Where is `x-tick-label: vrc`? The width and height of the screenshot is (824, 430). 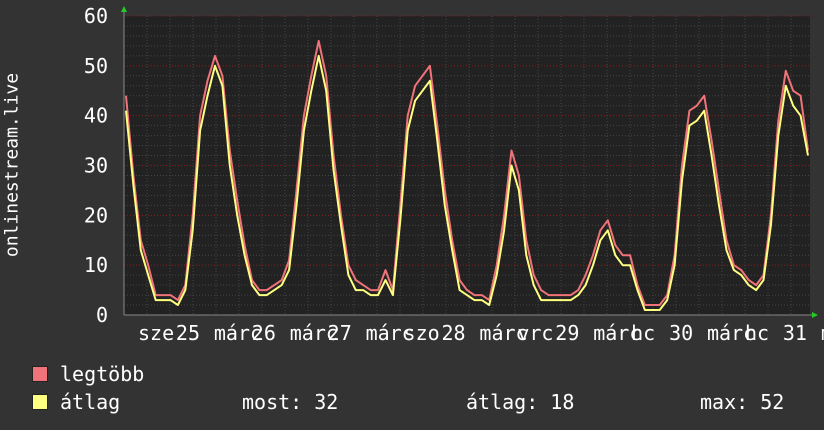 x-tick-label: vrc is located at coordinates (535, 333).